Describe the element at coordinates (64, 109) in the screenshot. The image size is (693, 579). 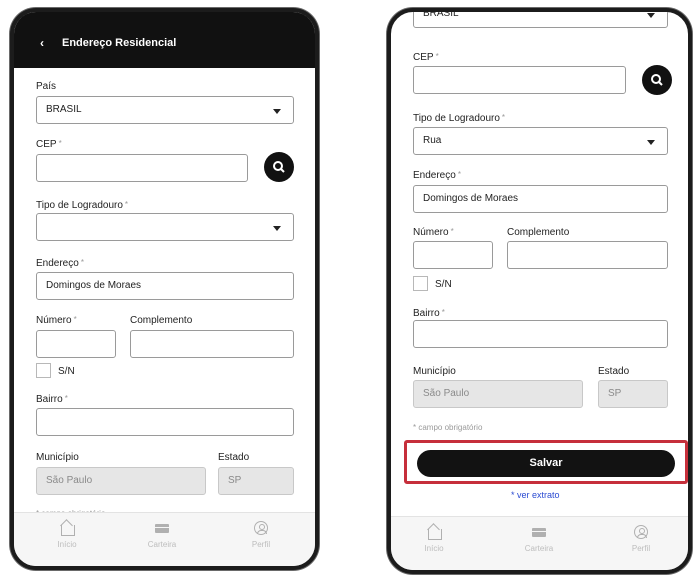
I see `pais-value: BRASIL` at that location.